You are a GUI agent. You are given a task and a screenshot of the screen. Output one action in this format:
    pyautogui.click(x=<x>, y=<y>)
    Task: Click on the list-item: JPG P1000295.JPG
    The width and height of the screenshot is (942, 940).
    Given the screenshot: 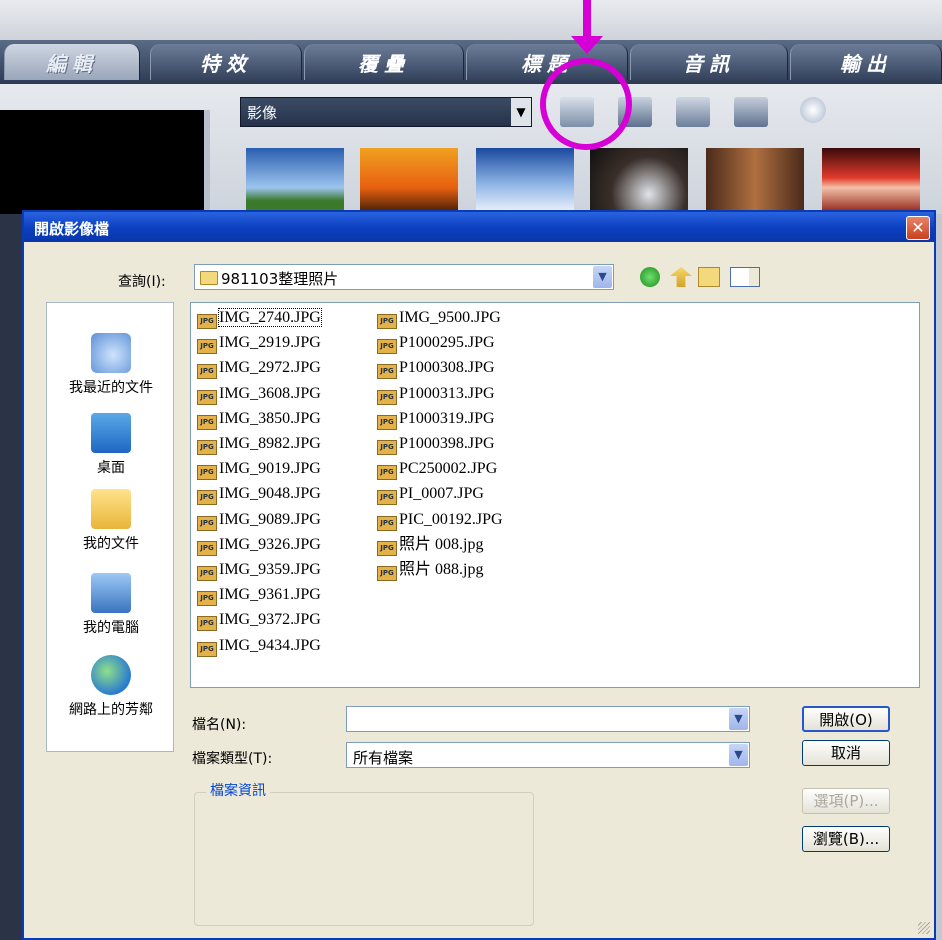 What is the action you would take?
    pyautogui.click(x=436, y=343)
    